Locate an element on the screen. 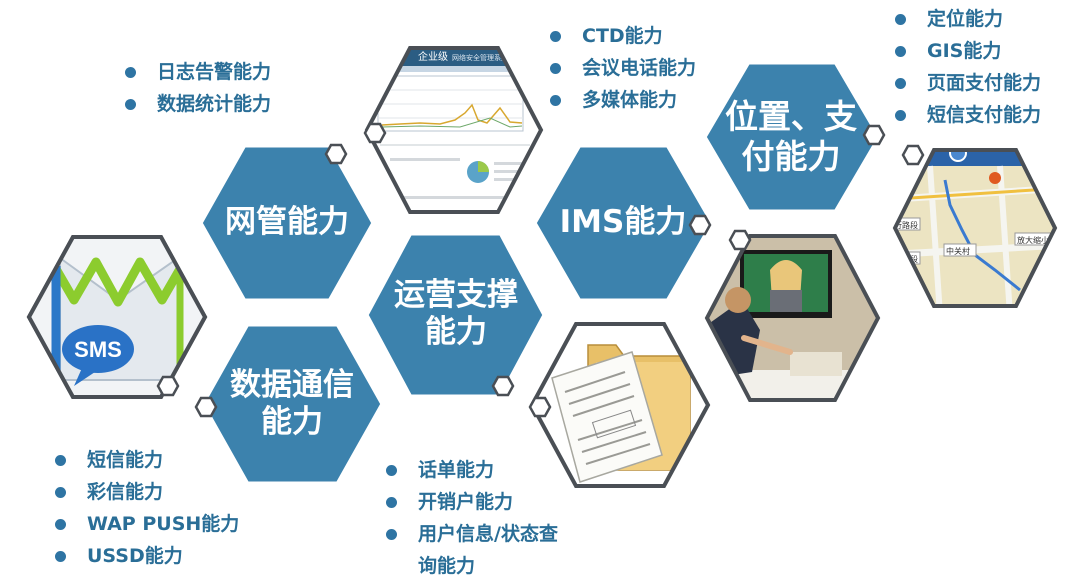 This screenshot has height=583, width=1080. list-item: WAP PUSH能力 is located at coordinates (147, 524).